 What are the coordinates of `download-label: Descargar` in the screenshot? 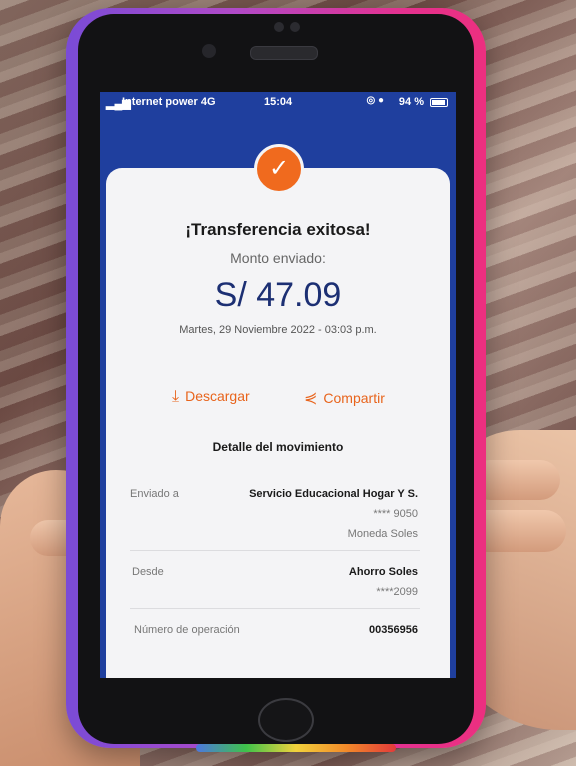 It's located at (217, 396).